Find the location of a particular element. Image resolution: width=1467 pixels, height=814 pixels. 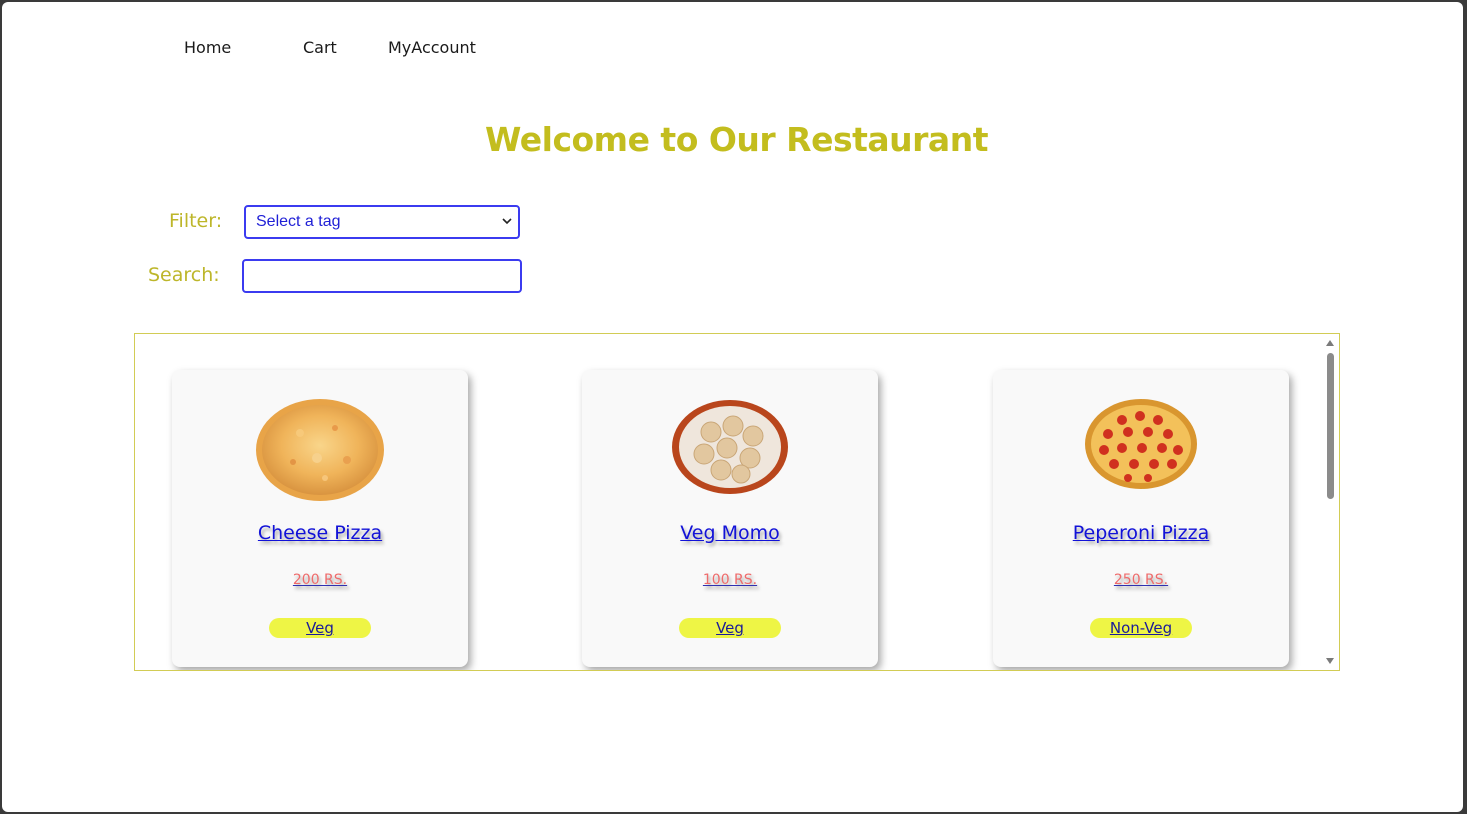

menu-item-tag: Non-Veg is located at coordinates (1141, 628).